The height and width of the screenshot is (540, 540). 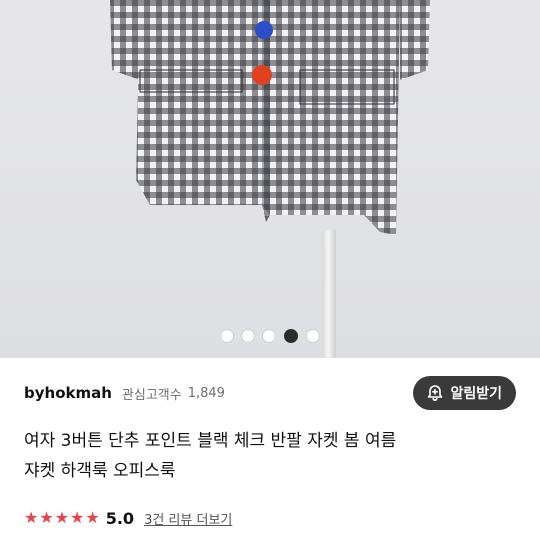 What do you see at coordinates (188, 518) in the screenshot?
I see `review-link: 3건 리뷰 더보기` at bounding box center [188, 518].